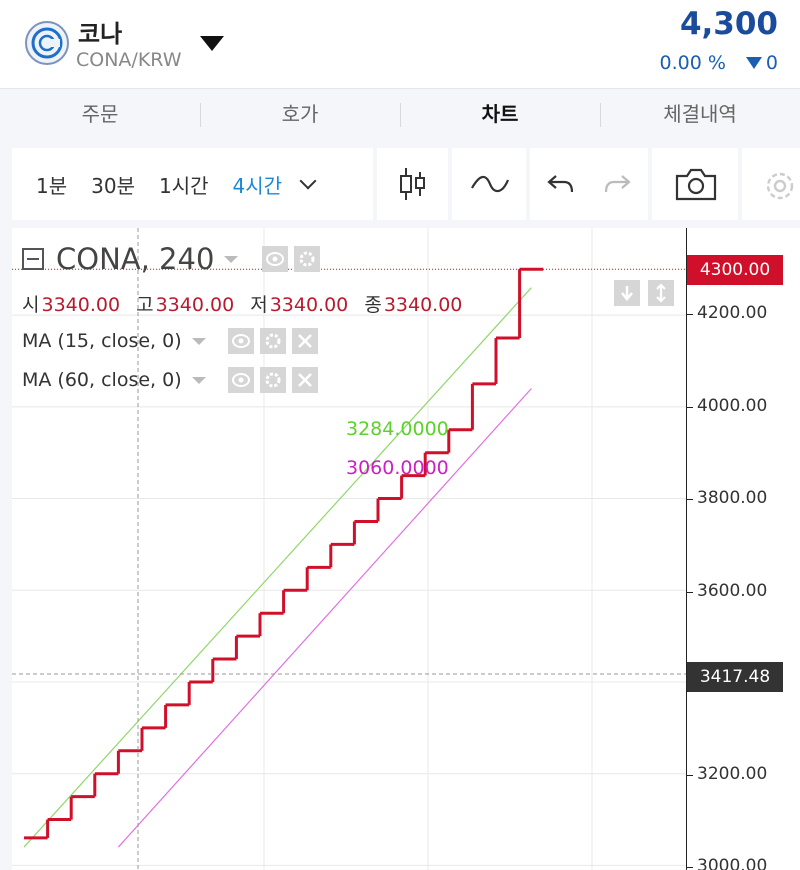  Describe the element at coordinates (102, 341) in the screenshot. I see `ma15-label: MA (15, close, 0)` at that location.